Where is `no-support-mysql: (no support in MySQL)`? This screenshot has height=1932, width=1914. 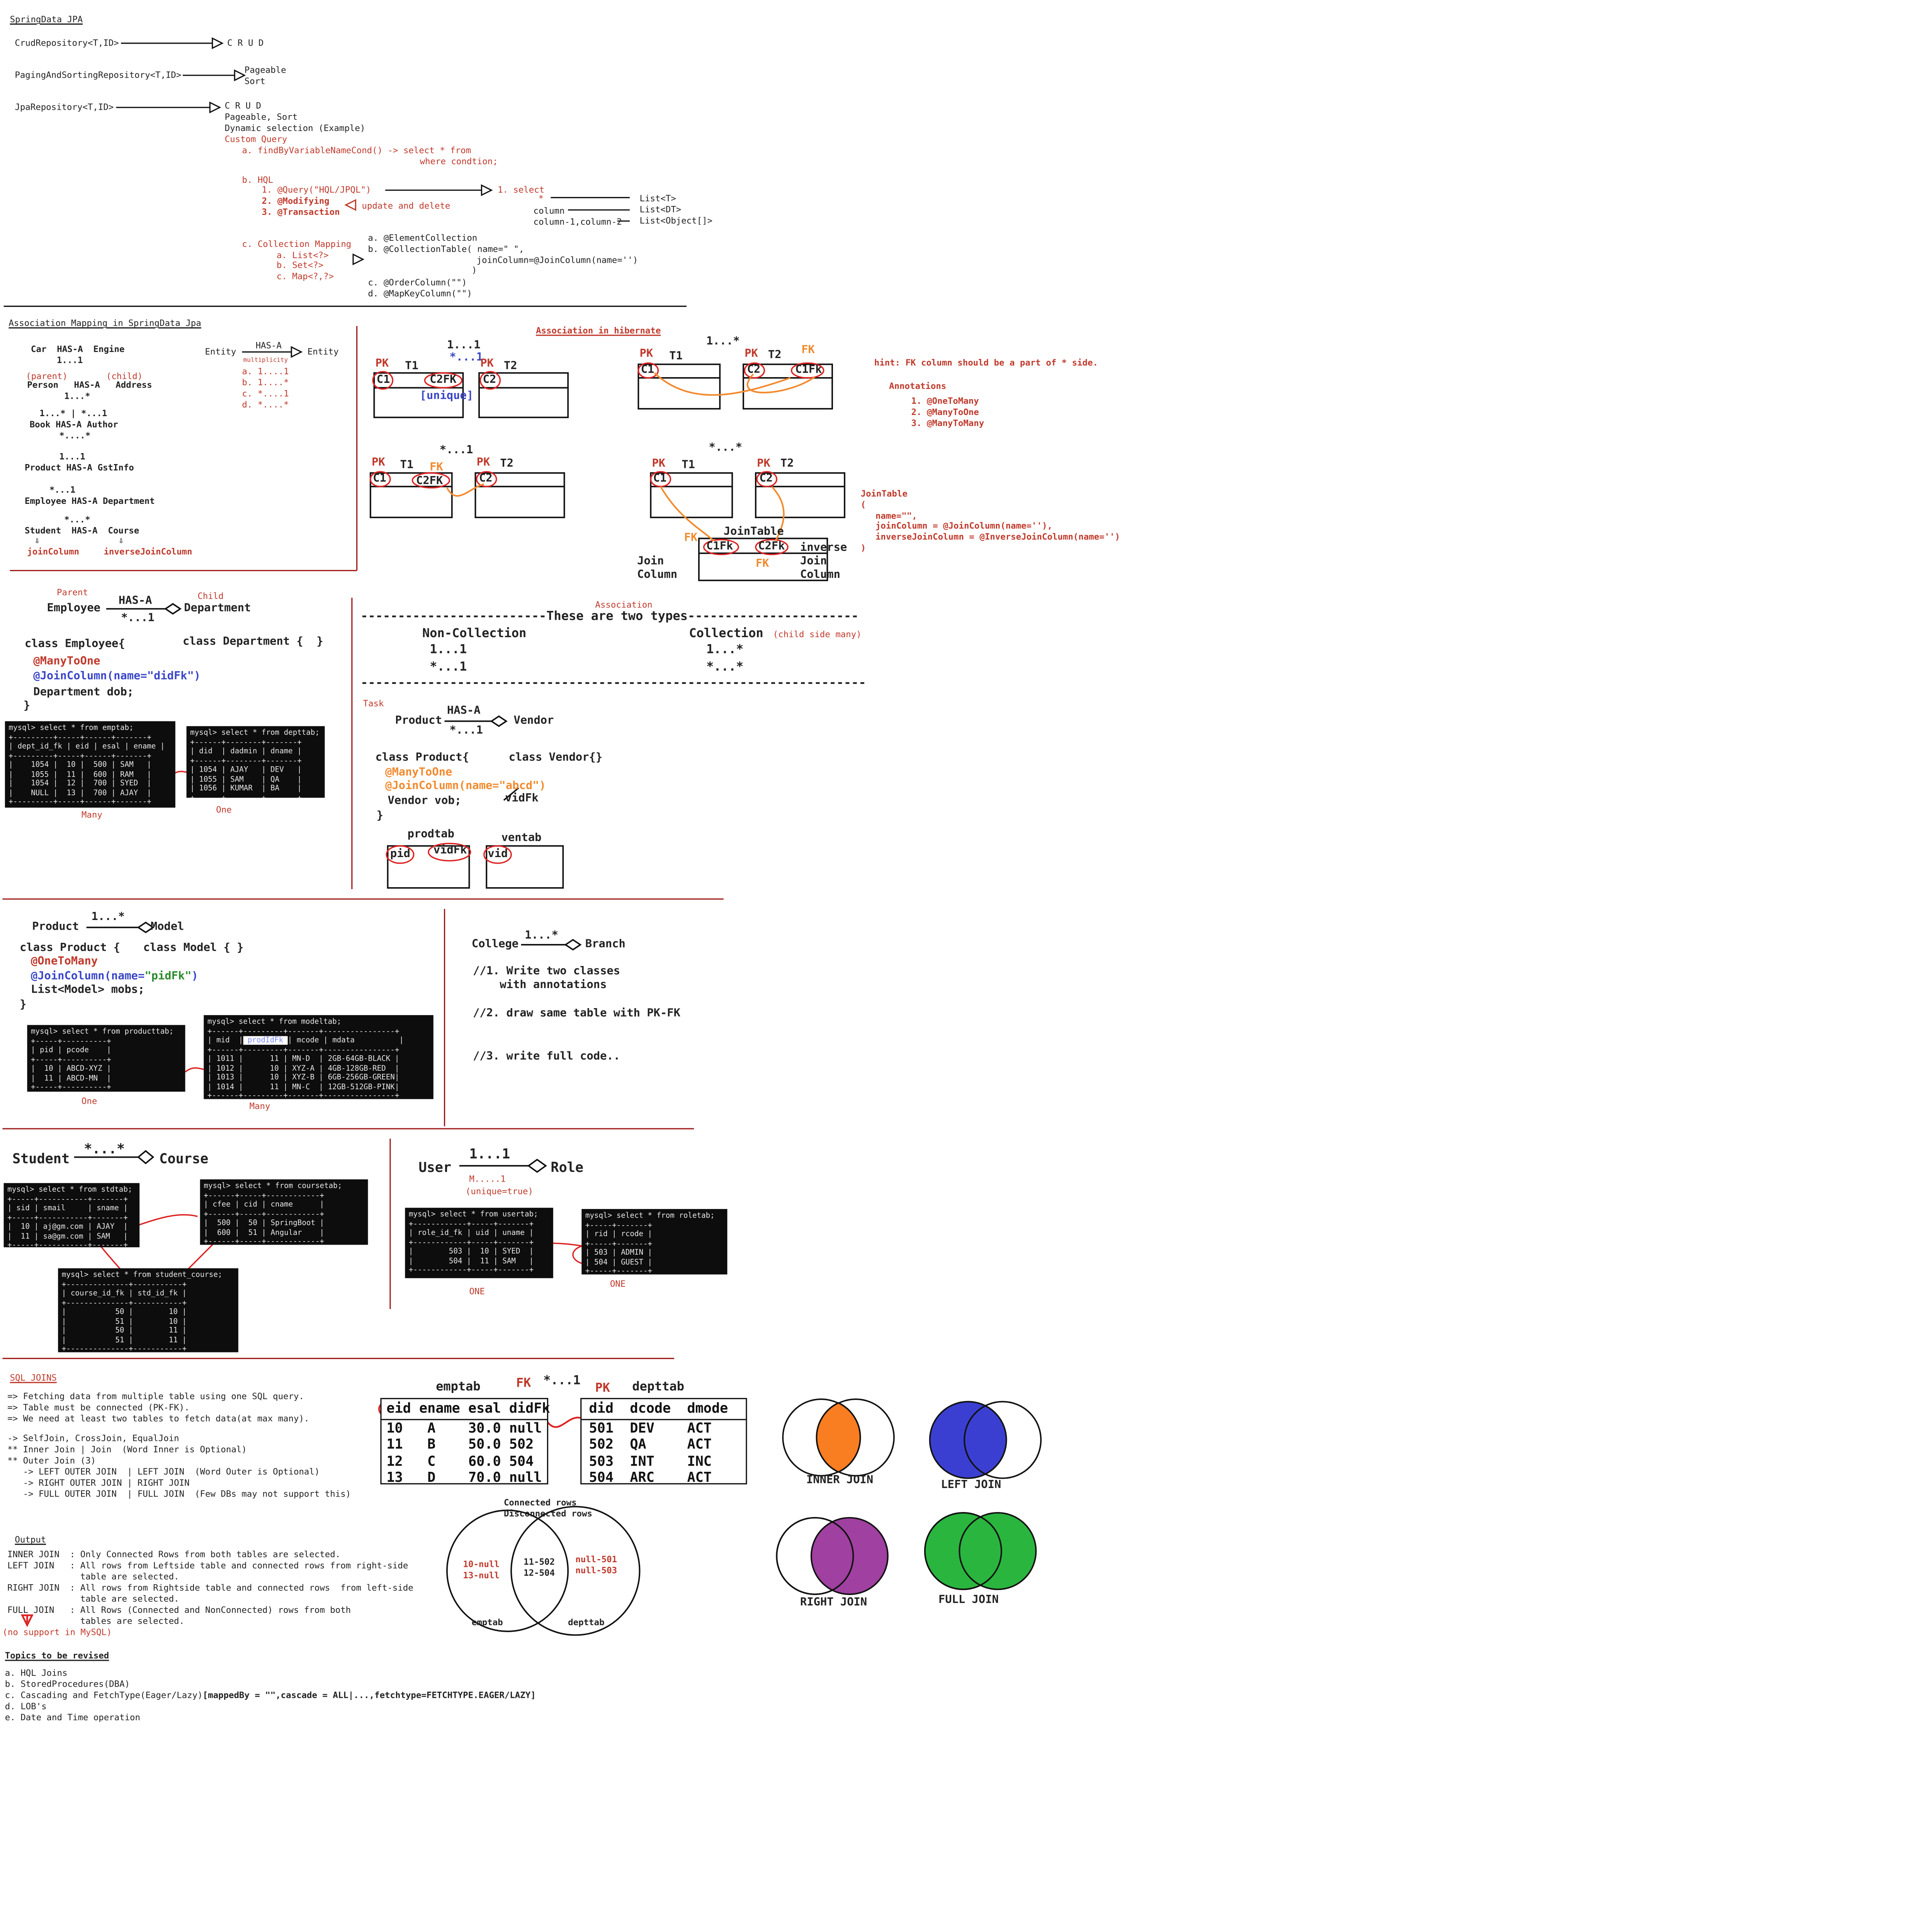 no-support-mysql: (no support in MySQL) is located at coordinates (57, 1633).